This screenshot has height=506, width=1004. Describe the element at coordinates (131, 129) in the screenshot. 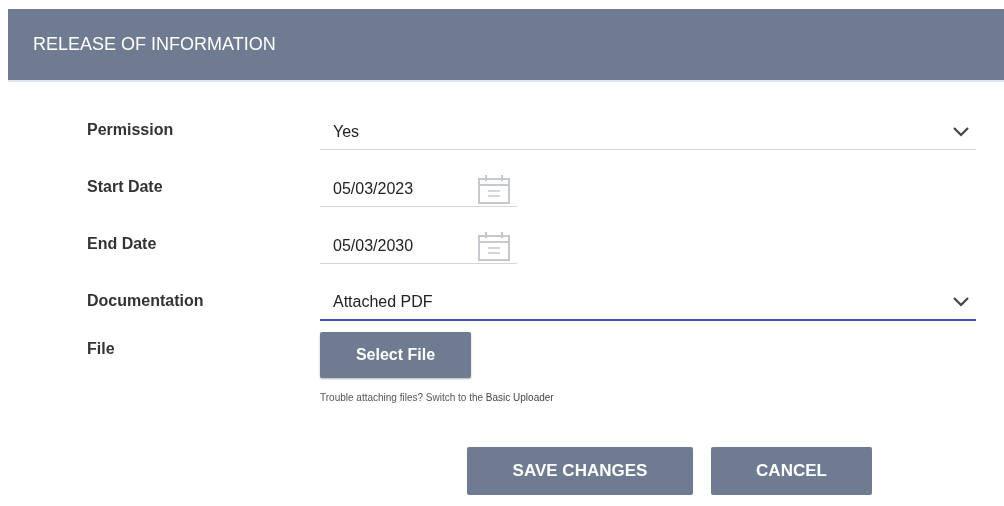

I see `field-label: Permission` at that location.